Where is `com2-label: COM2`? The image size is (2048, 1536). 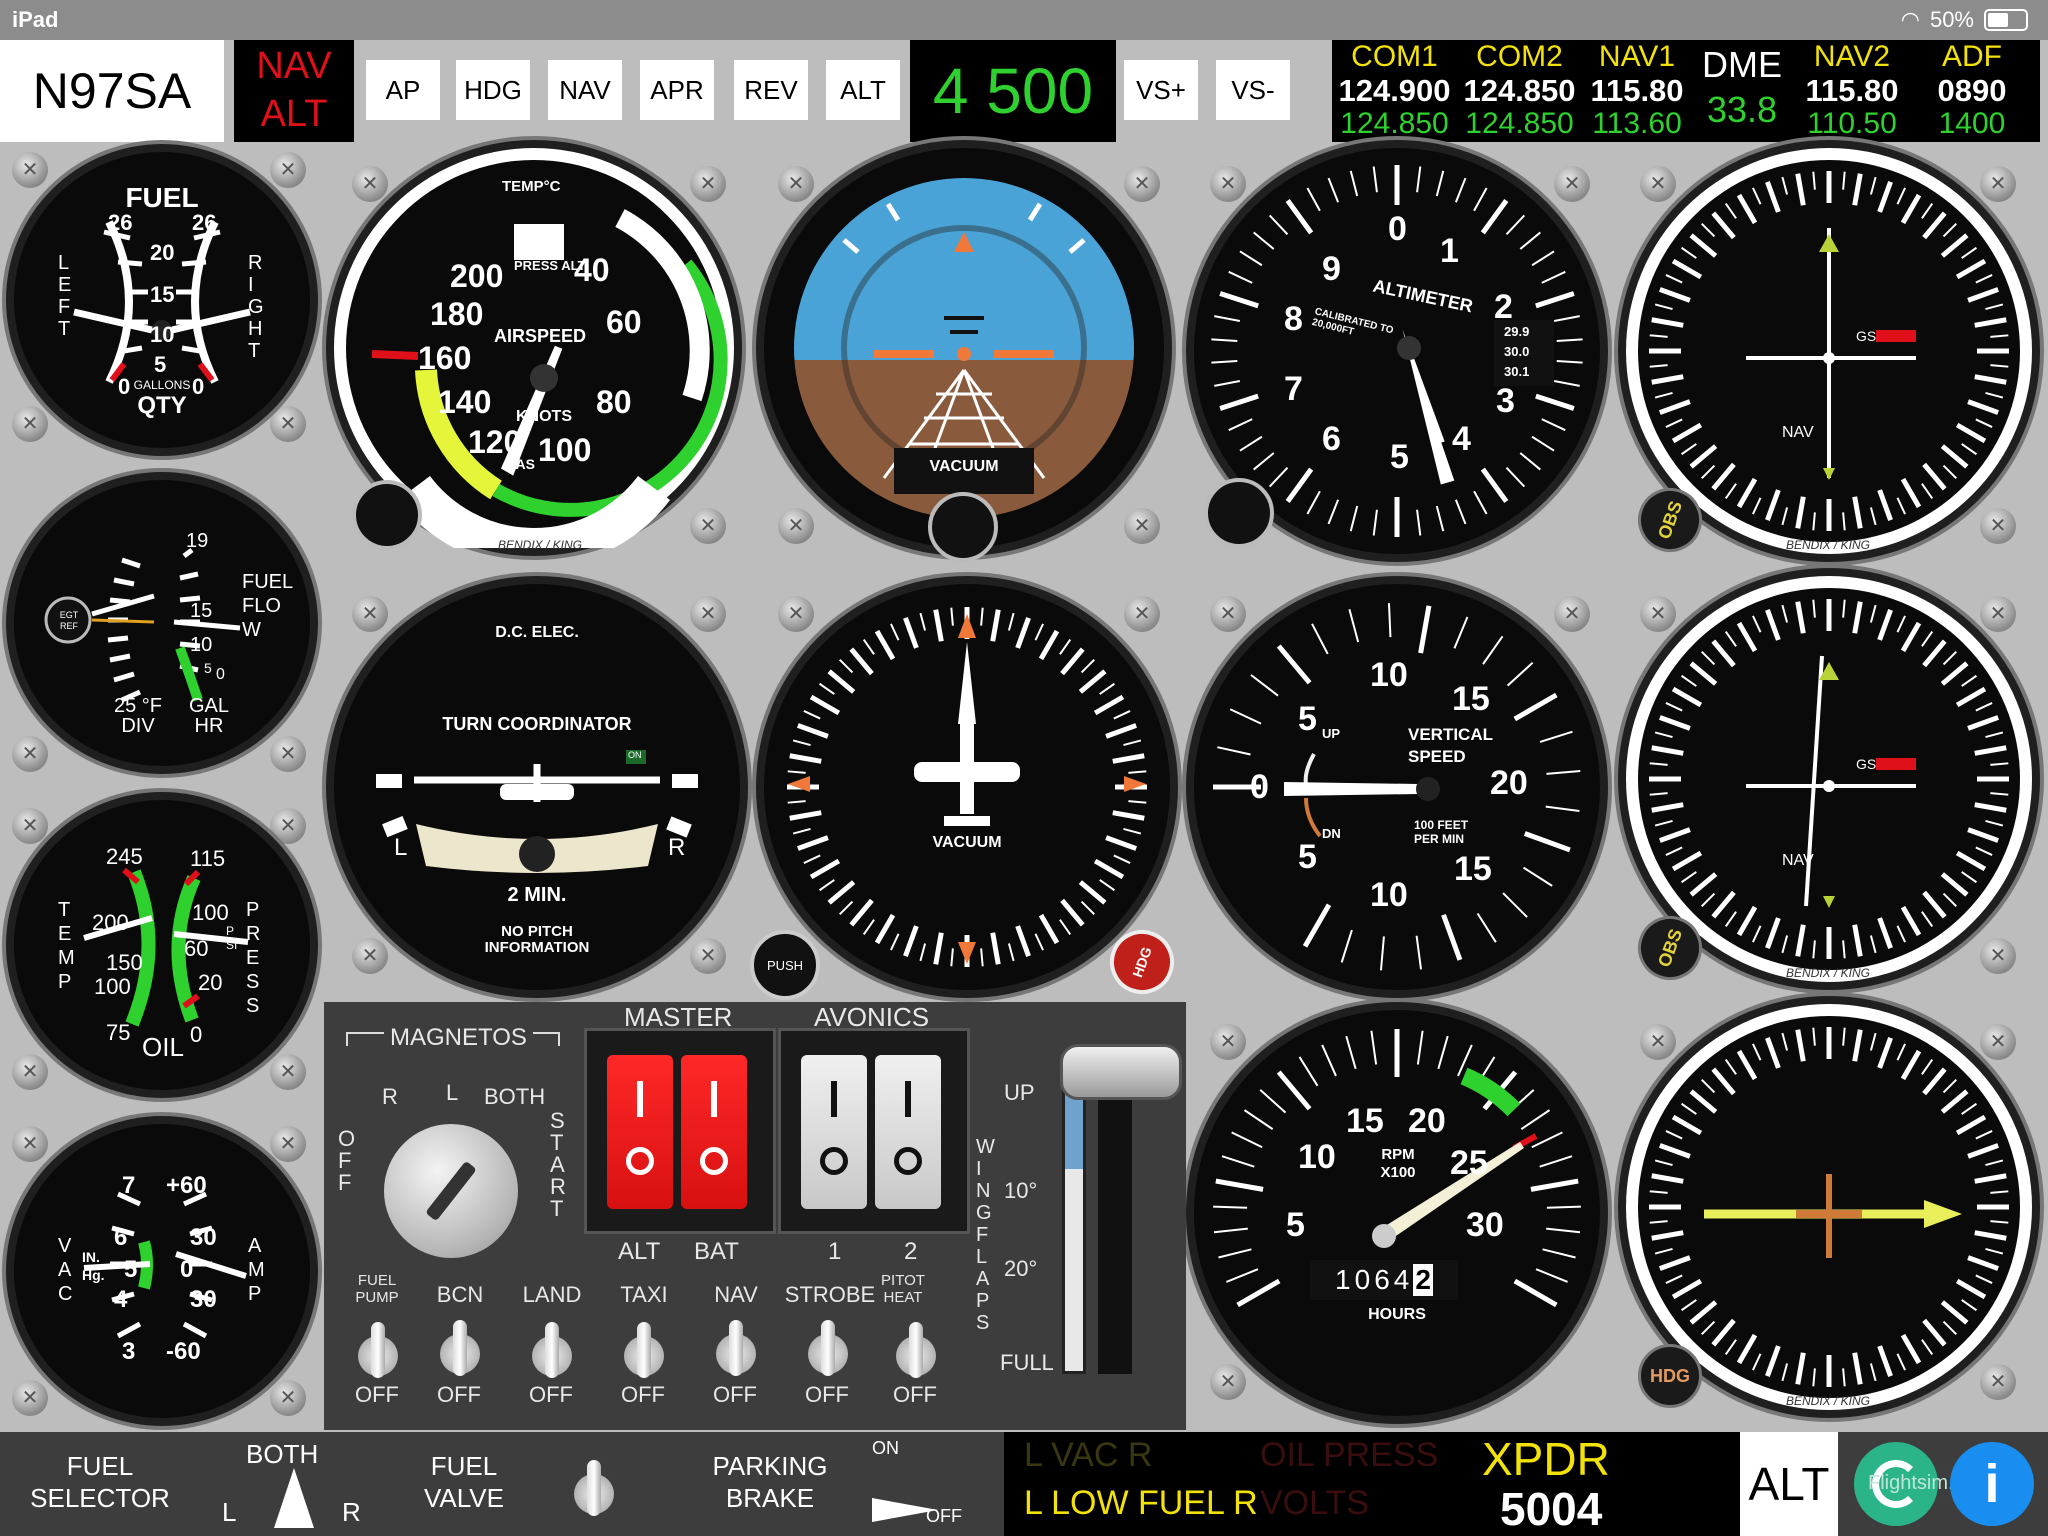
com2-label: COM2 is located at coordinates (1519, 56).